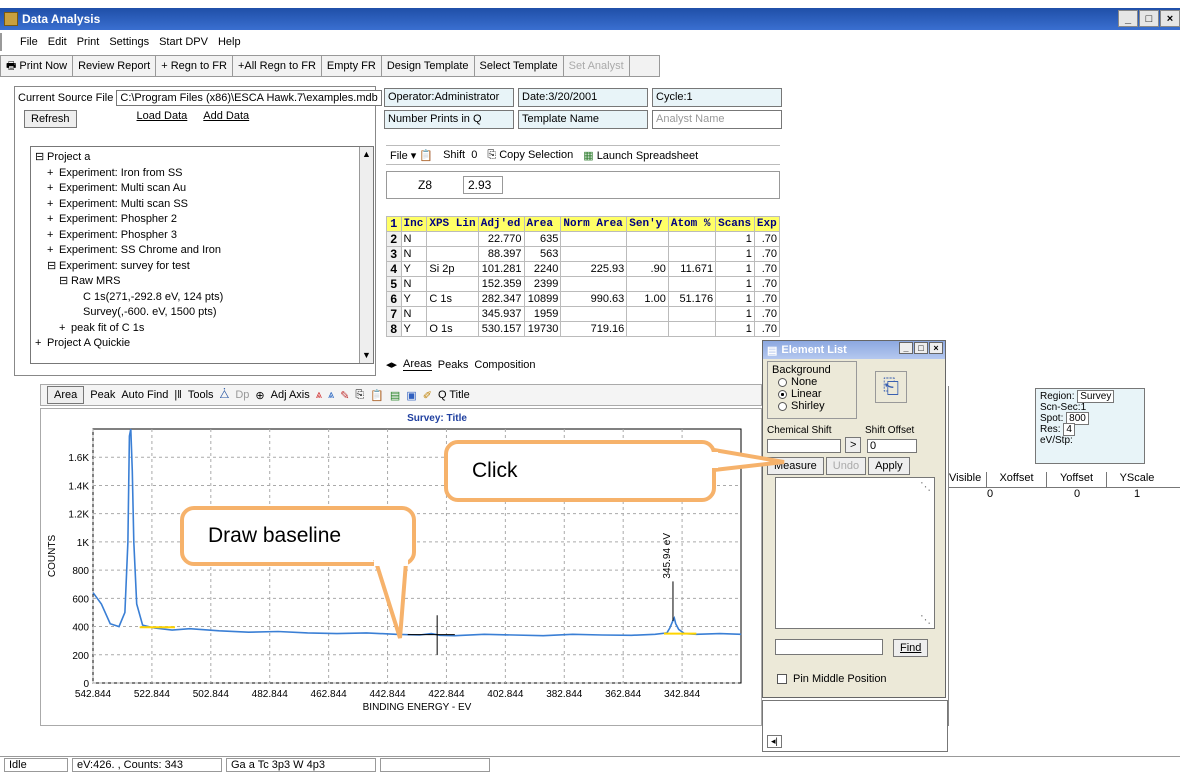 This screenshot has height=772, width=1180. I want to click on sheet-file-menu: File ▾ 📋, so click(411, 155).